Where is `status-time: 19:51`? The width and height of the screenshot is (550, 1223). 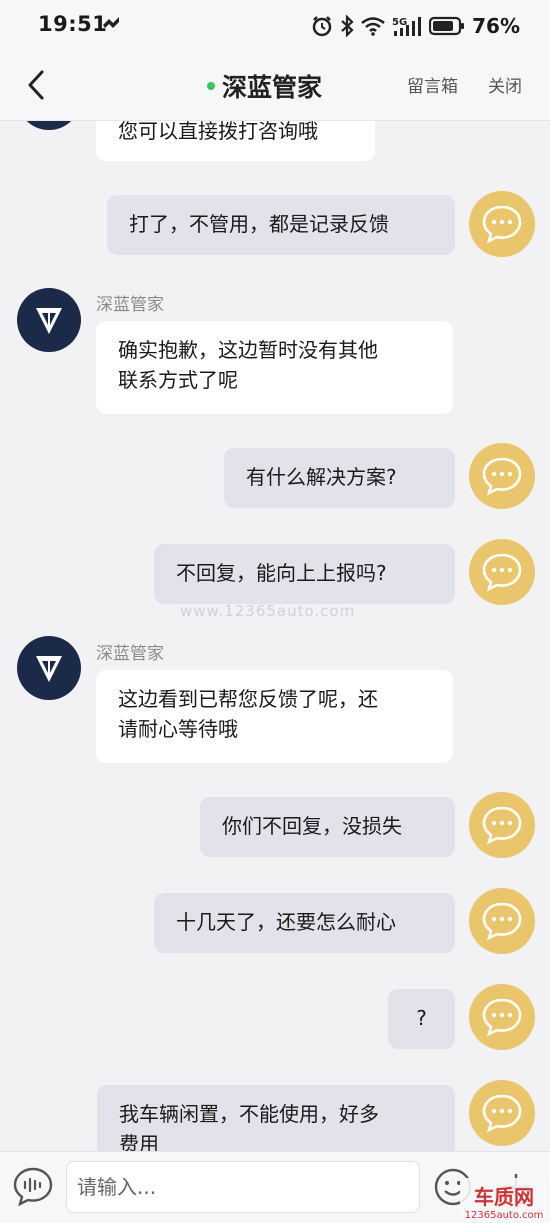
status-time: 19:51 is located at coordinates (73, 24).